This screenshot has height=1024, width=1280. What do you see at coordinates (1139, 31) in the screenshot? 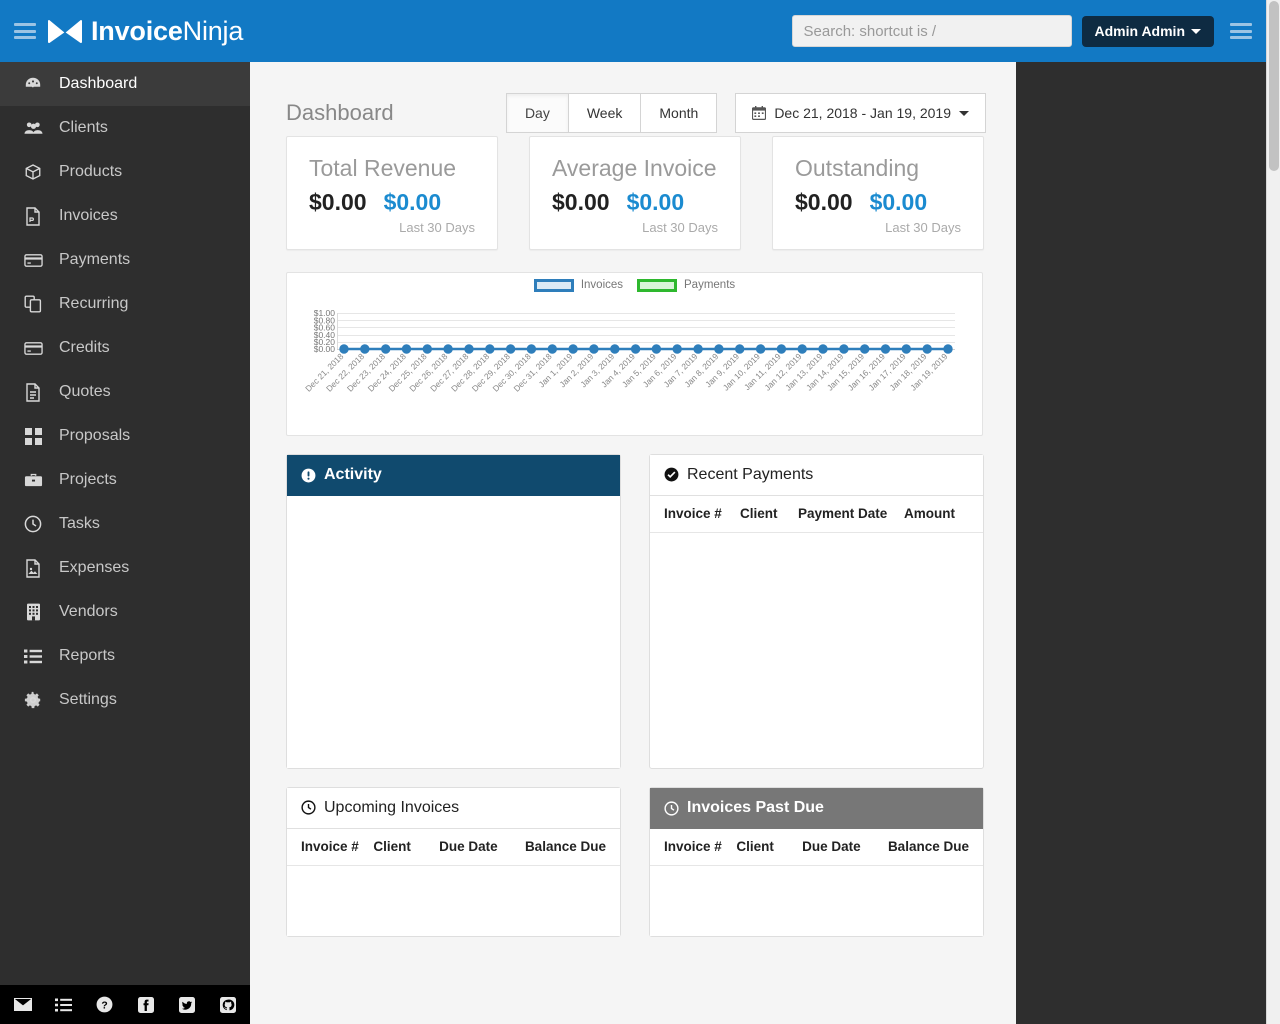
I see `user-menu-label: Admin Admin` at bounding box center [1139, 31].